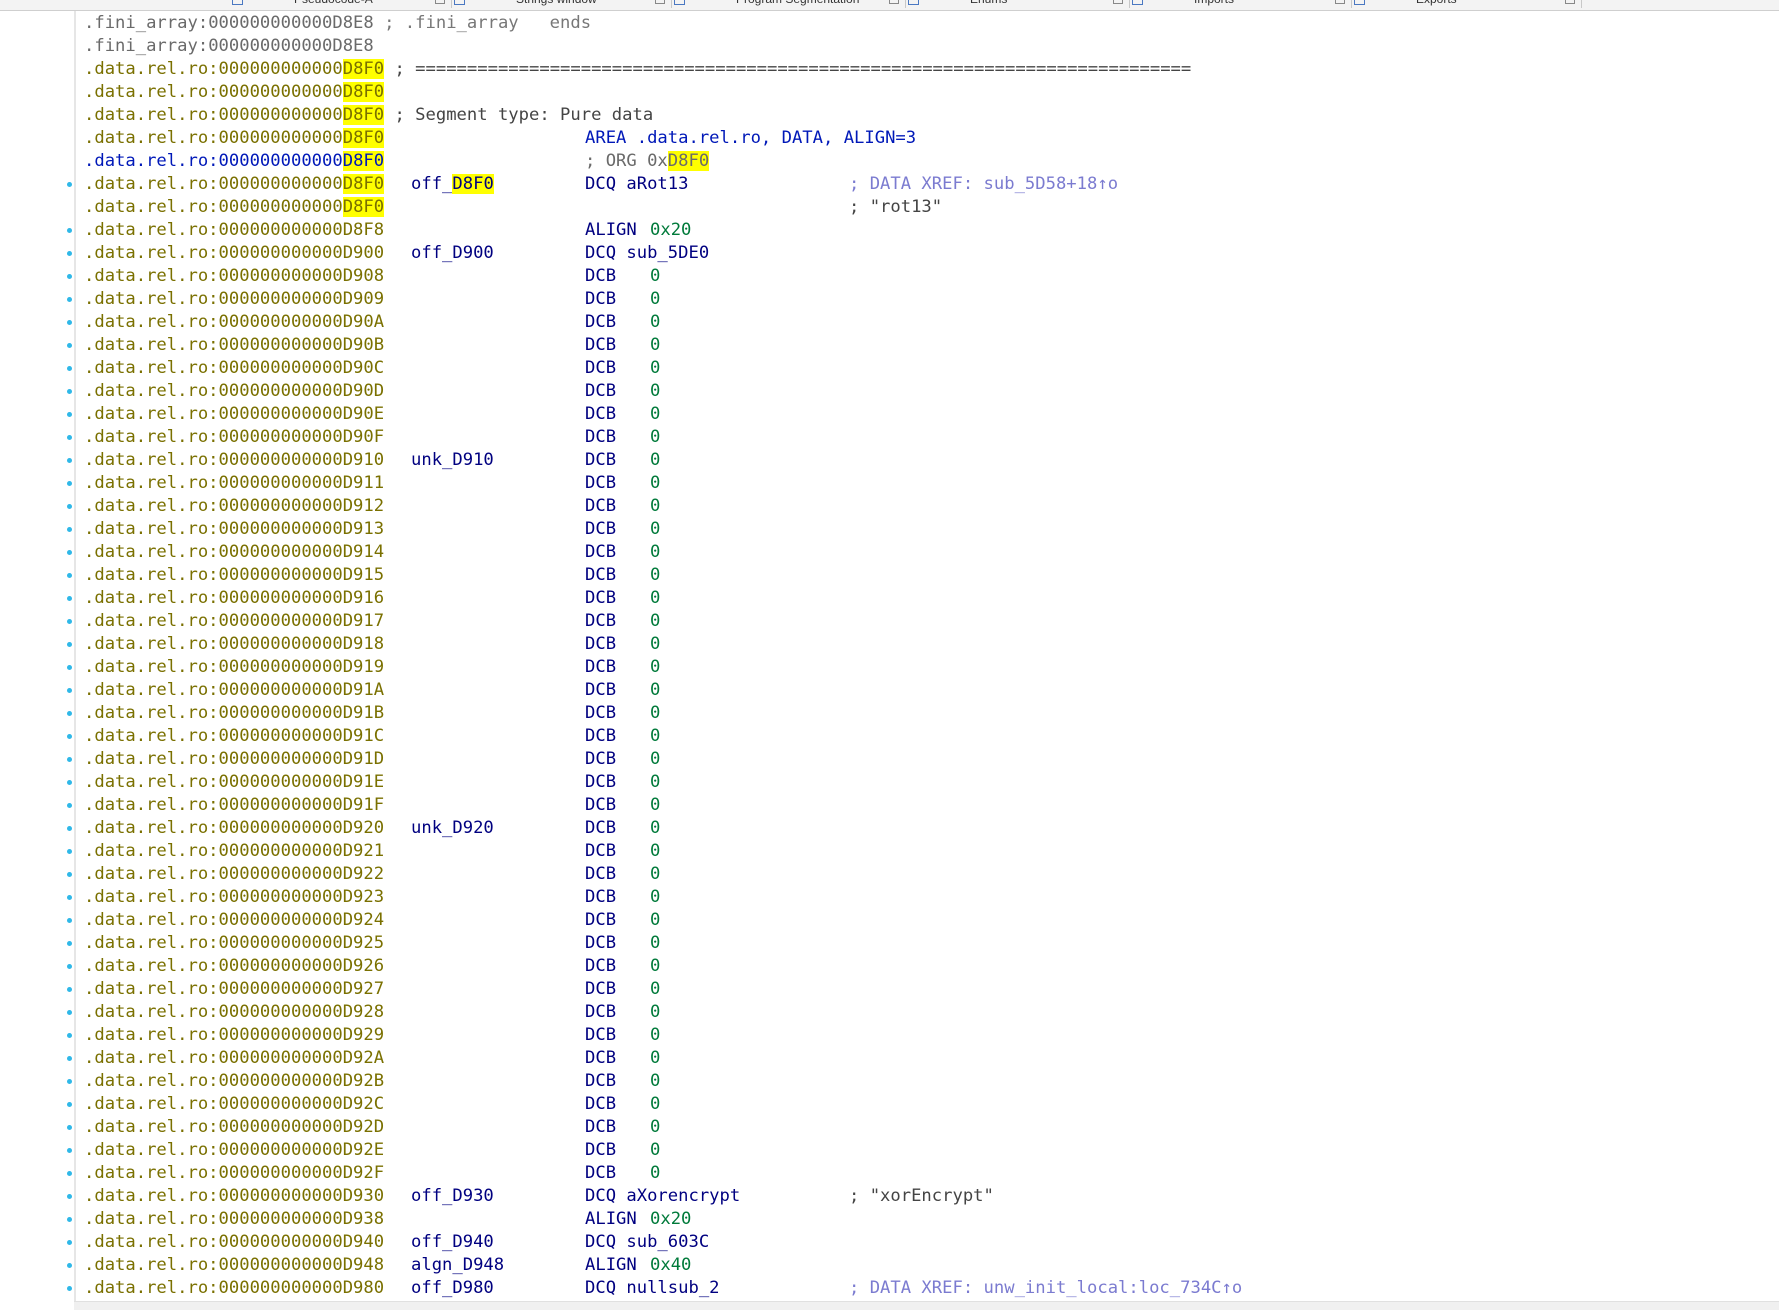 The height and width of the screenshot is (1310, 1779). Describe the element at coordinates (234, 1242) in the screenshot. I see `address-column: .data.rel.ro:000000000000D940` at that location.